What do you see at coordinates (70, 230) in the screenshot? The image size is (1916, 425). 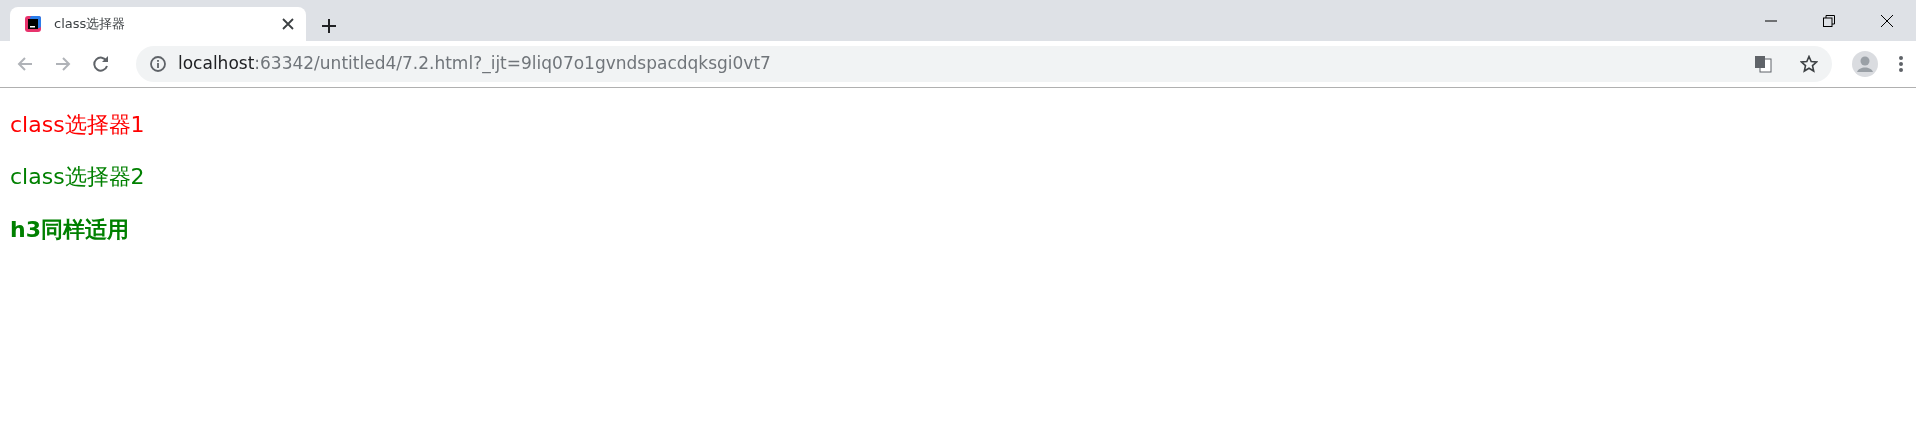 I see `heading-text: h3同样适用` at bounding box center [70, 230].